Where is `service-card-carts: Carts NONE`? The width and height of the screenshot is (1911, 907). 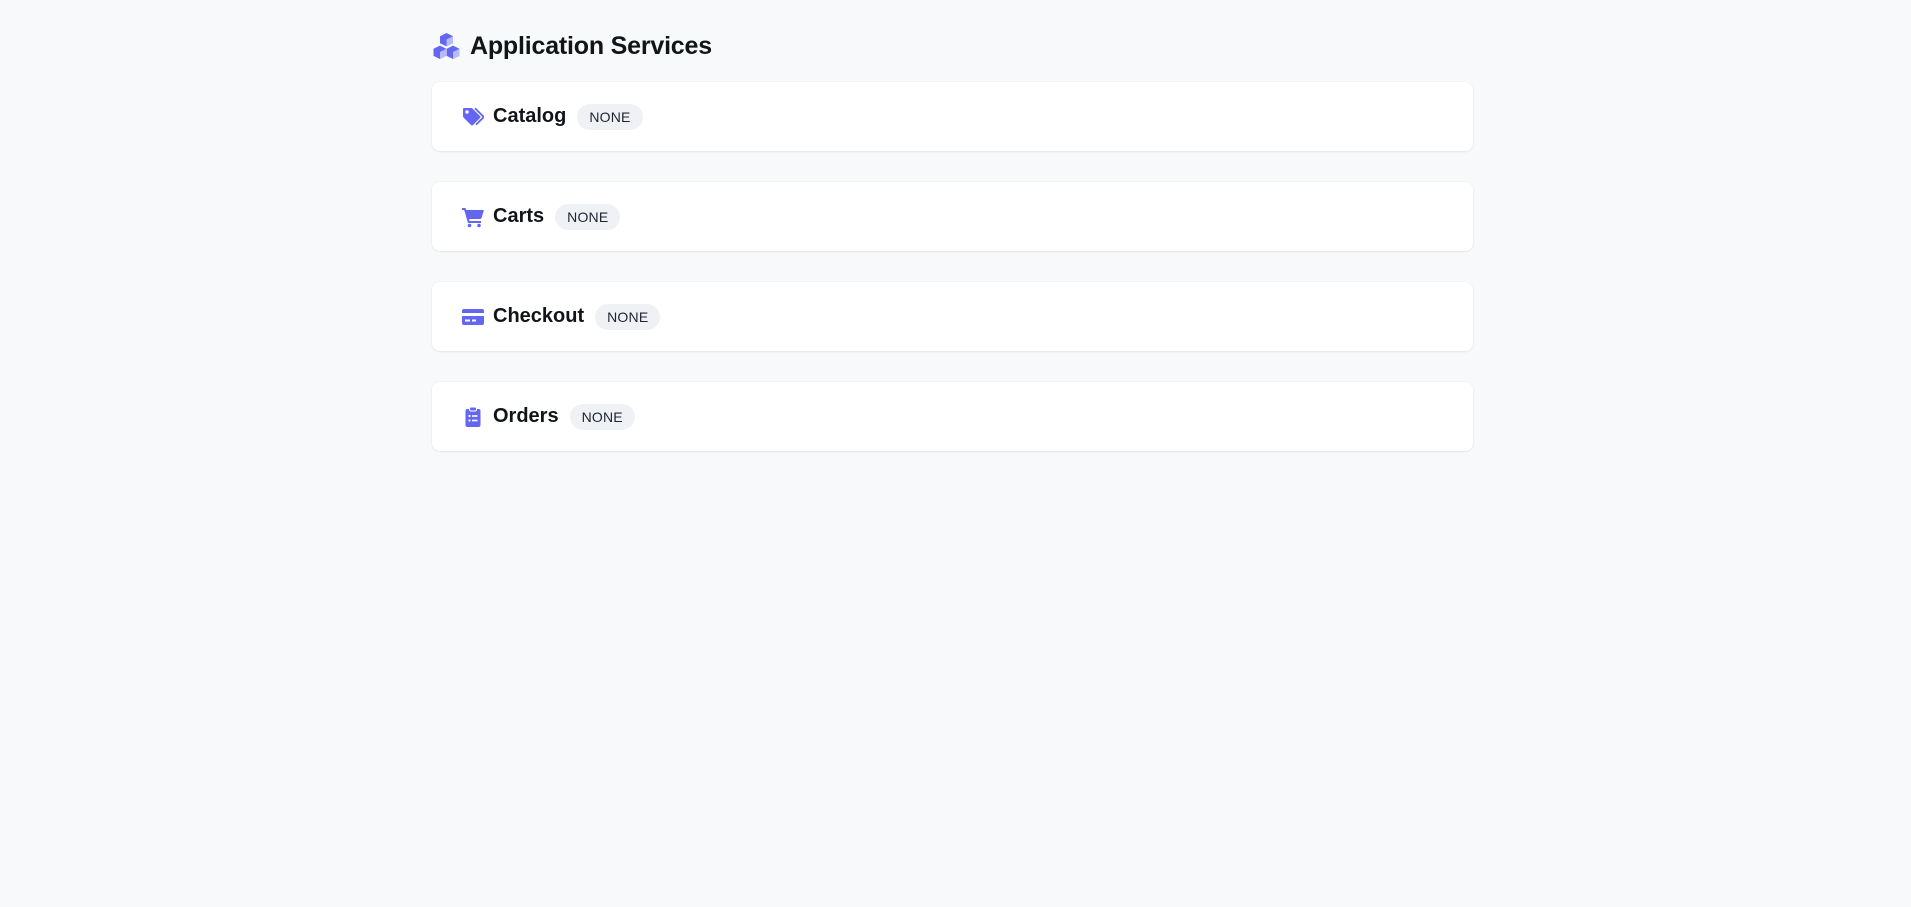
service-card-carts: Carts NONE is located at coordinates (952, 216).